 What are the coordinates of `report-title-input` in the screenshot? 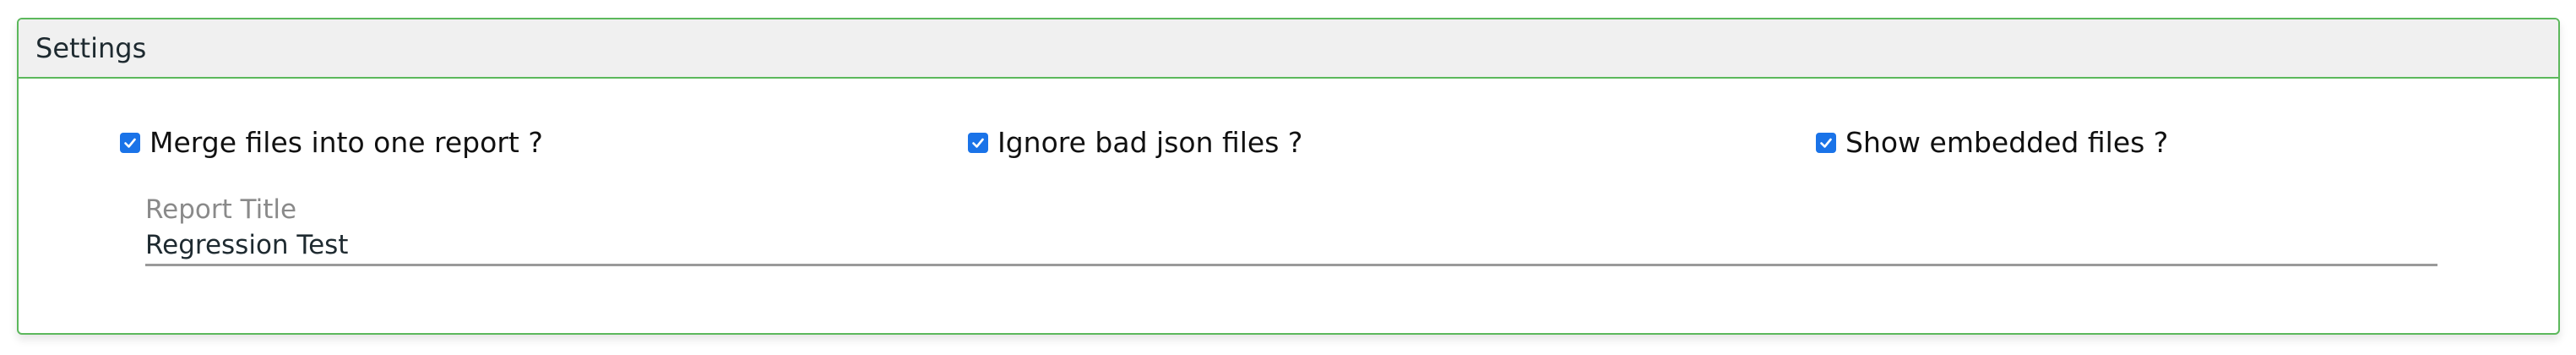 It's located at (1291, 246).